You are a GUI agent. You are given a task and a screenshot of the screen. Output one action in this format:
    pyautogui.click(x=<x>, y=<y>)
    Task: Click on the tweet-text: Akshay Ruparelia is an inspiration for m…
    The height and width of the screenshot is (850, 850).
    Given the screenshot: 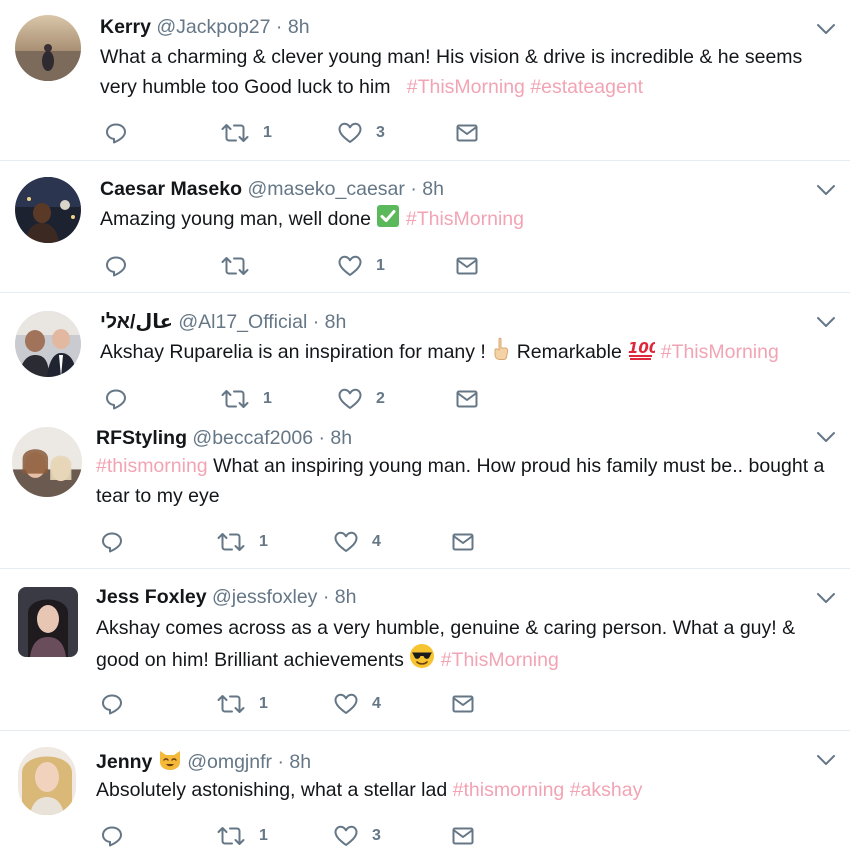 What is the action you would take?
    pyautogui.click(x=470, y=353)
    